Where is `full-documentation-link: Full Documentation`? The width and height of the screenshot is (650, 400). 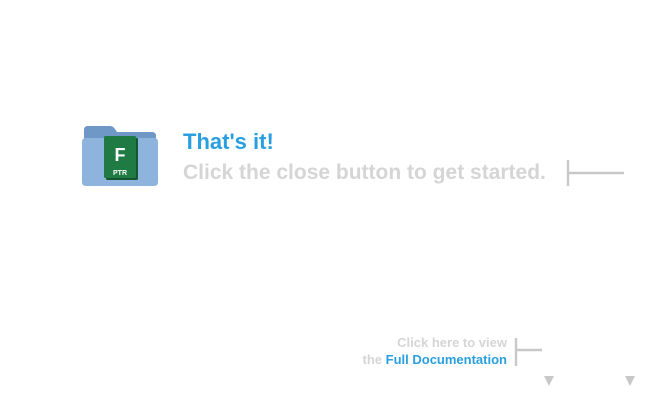 full-documentation-link: Full Documentation is located at coordinates (446, 359).